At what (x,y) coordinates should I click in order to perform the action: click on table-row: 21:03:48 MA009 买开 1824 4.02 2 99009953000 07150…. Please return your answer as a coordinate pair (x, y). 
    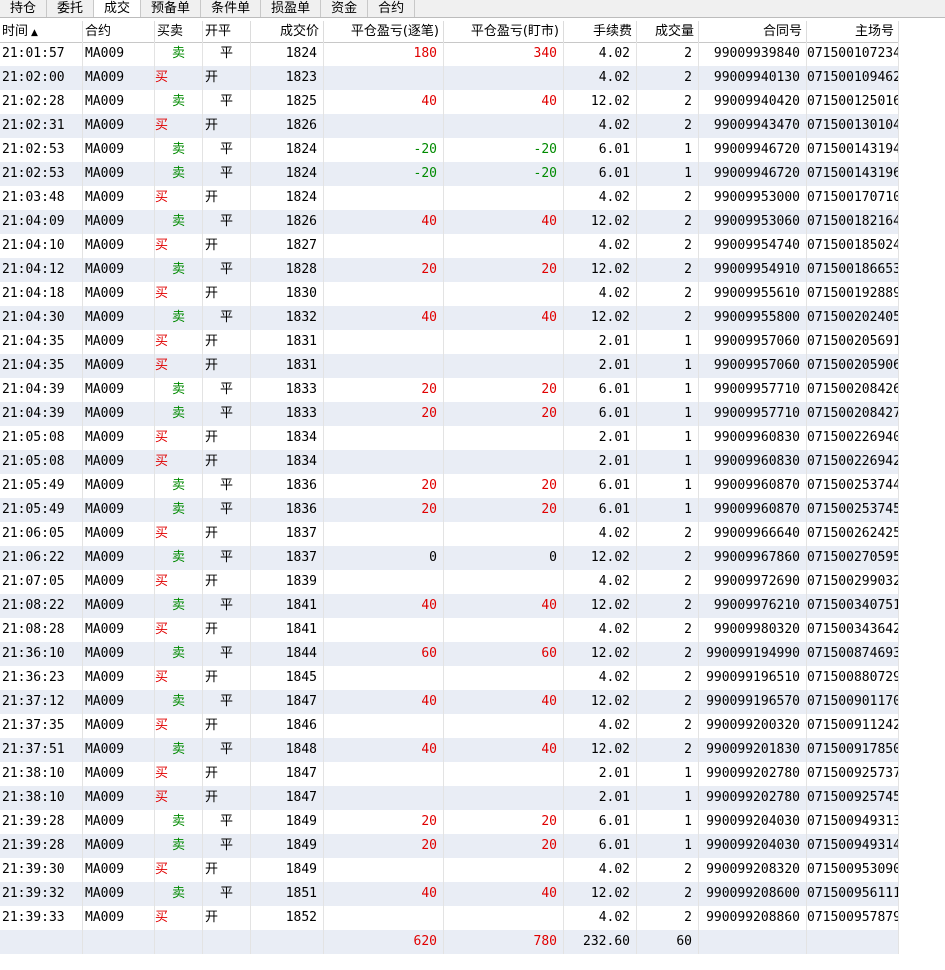
    Looking at the image, I should click on (449, 198).